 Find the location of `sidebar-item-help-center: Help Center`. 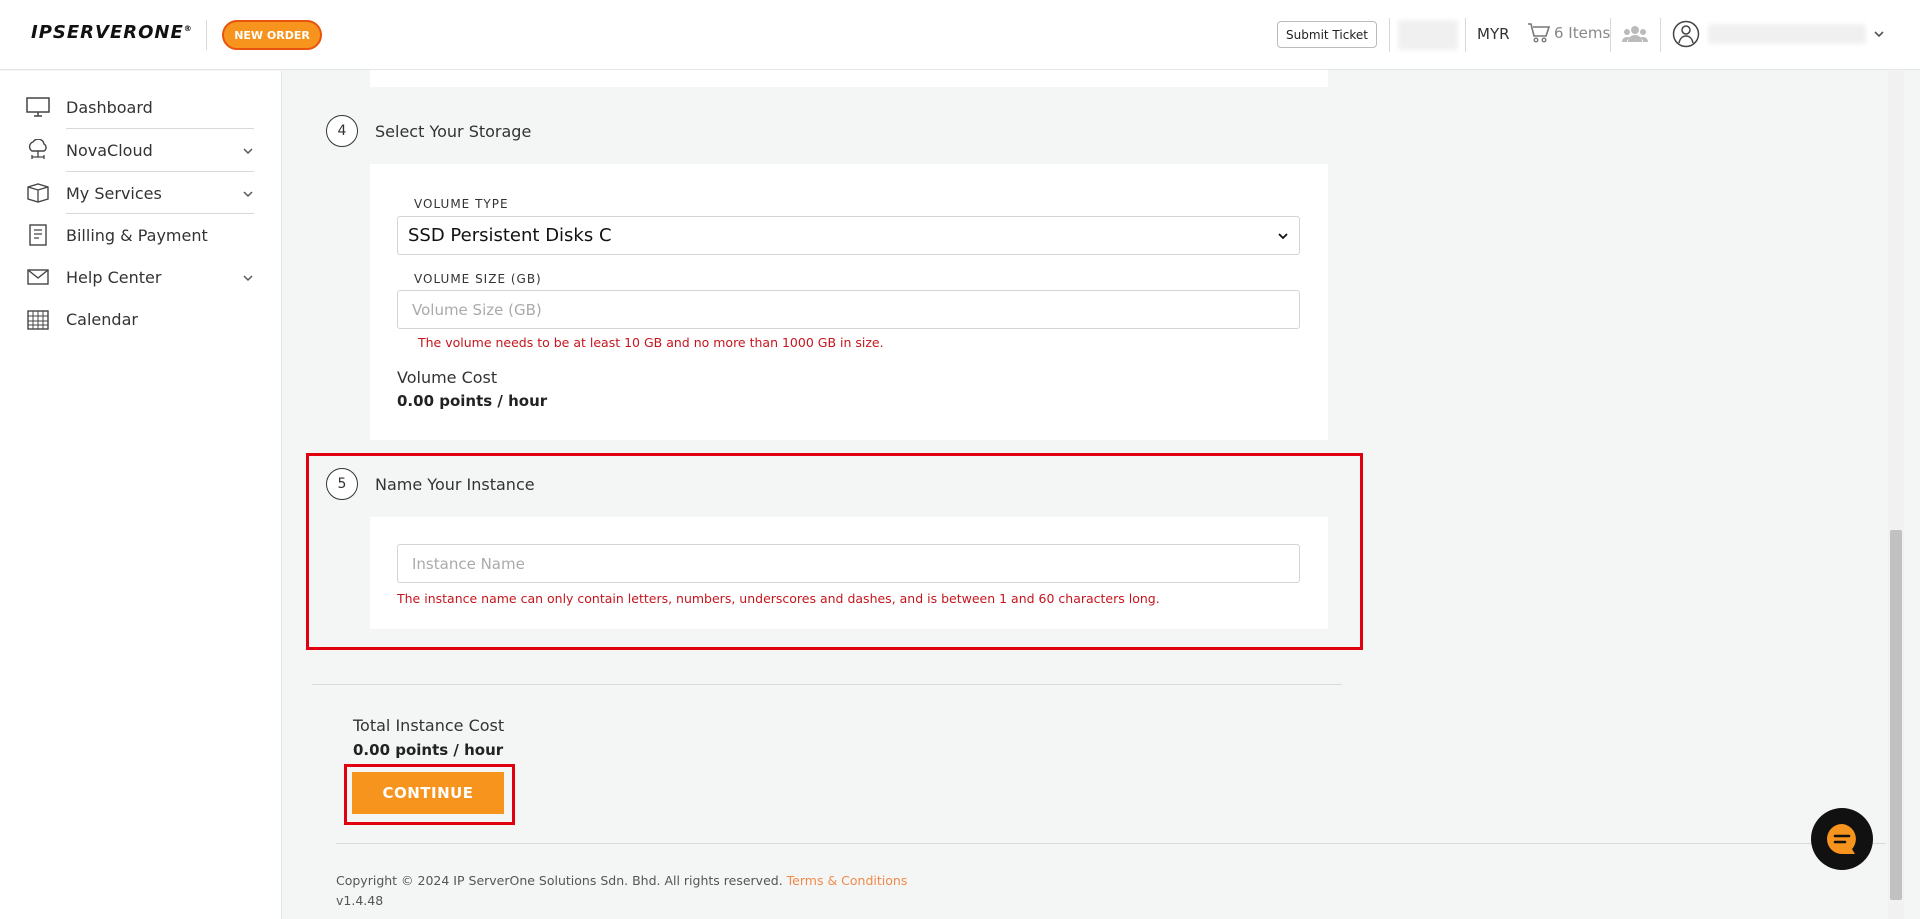

sidebar-item-help-center: Help Center is located at coordinates (140, 277).